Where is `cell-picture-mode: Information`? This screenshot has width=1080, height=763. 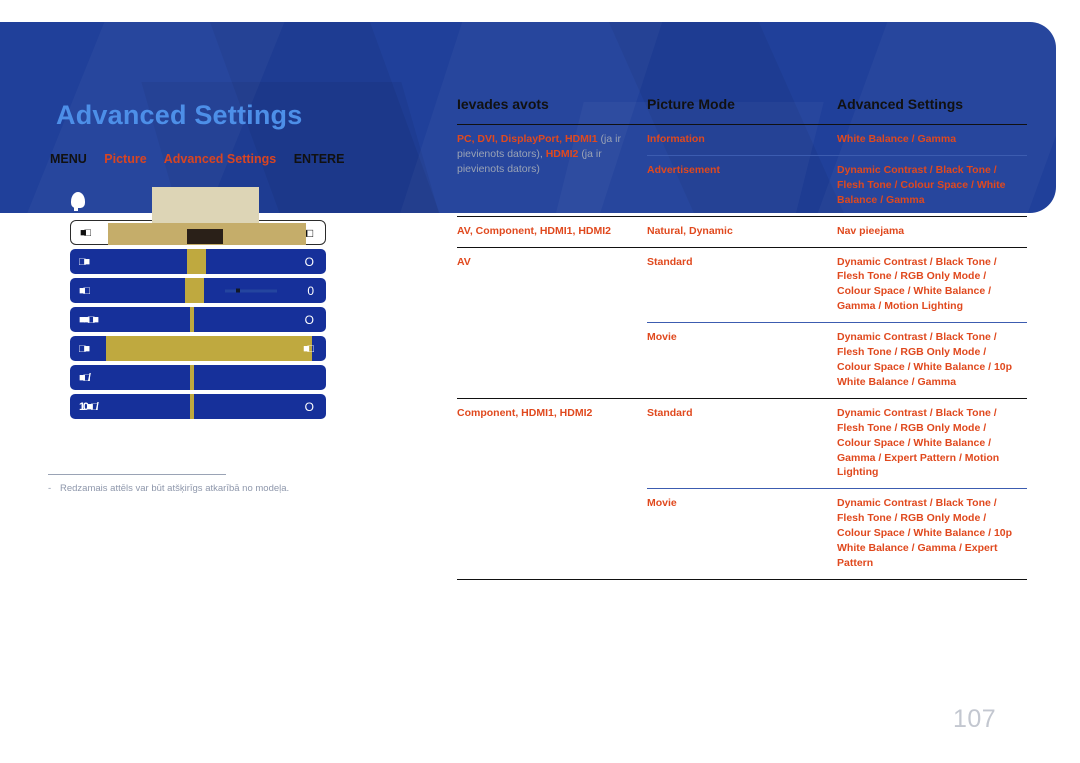
cell-picture-mode: Information is located at coordinates (676, 139).